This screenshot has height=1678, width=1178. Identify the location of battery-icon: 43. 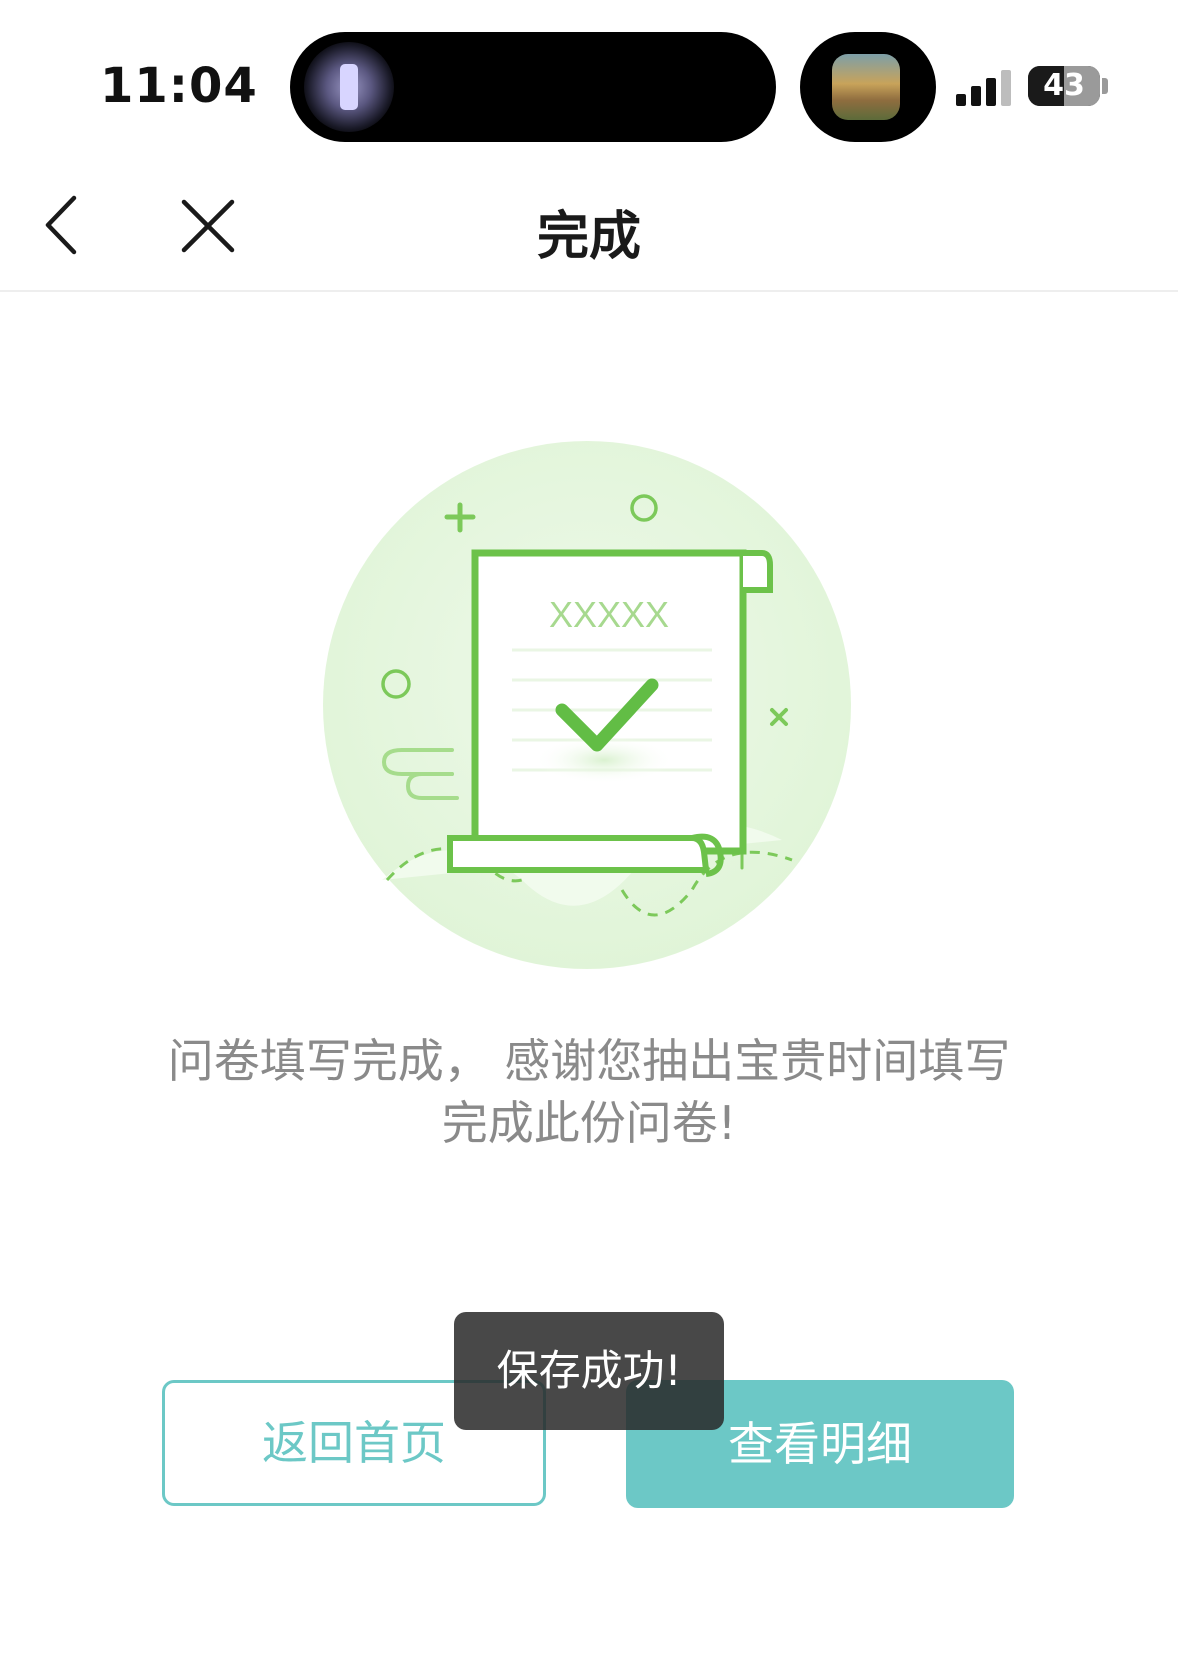
(1064, 86).